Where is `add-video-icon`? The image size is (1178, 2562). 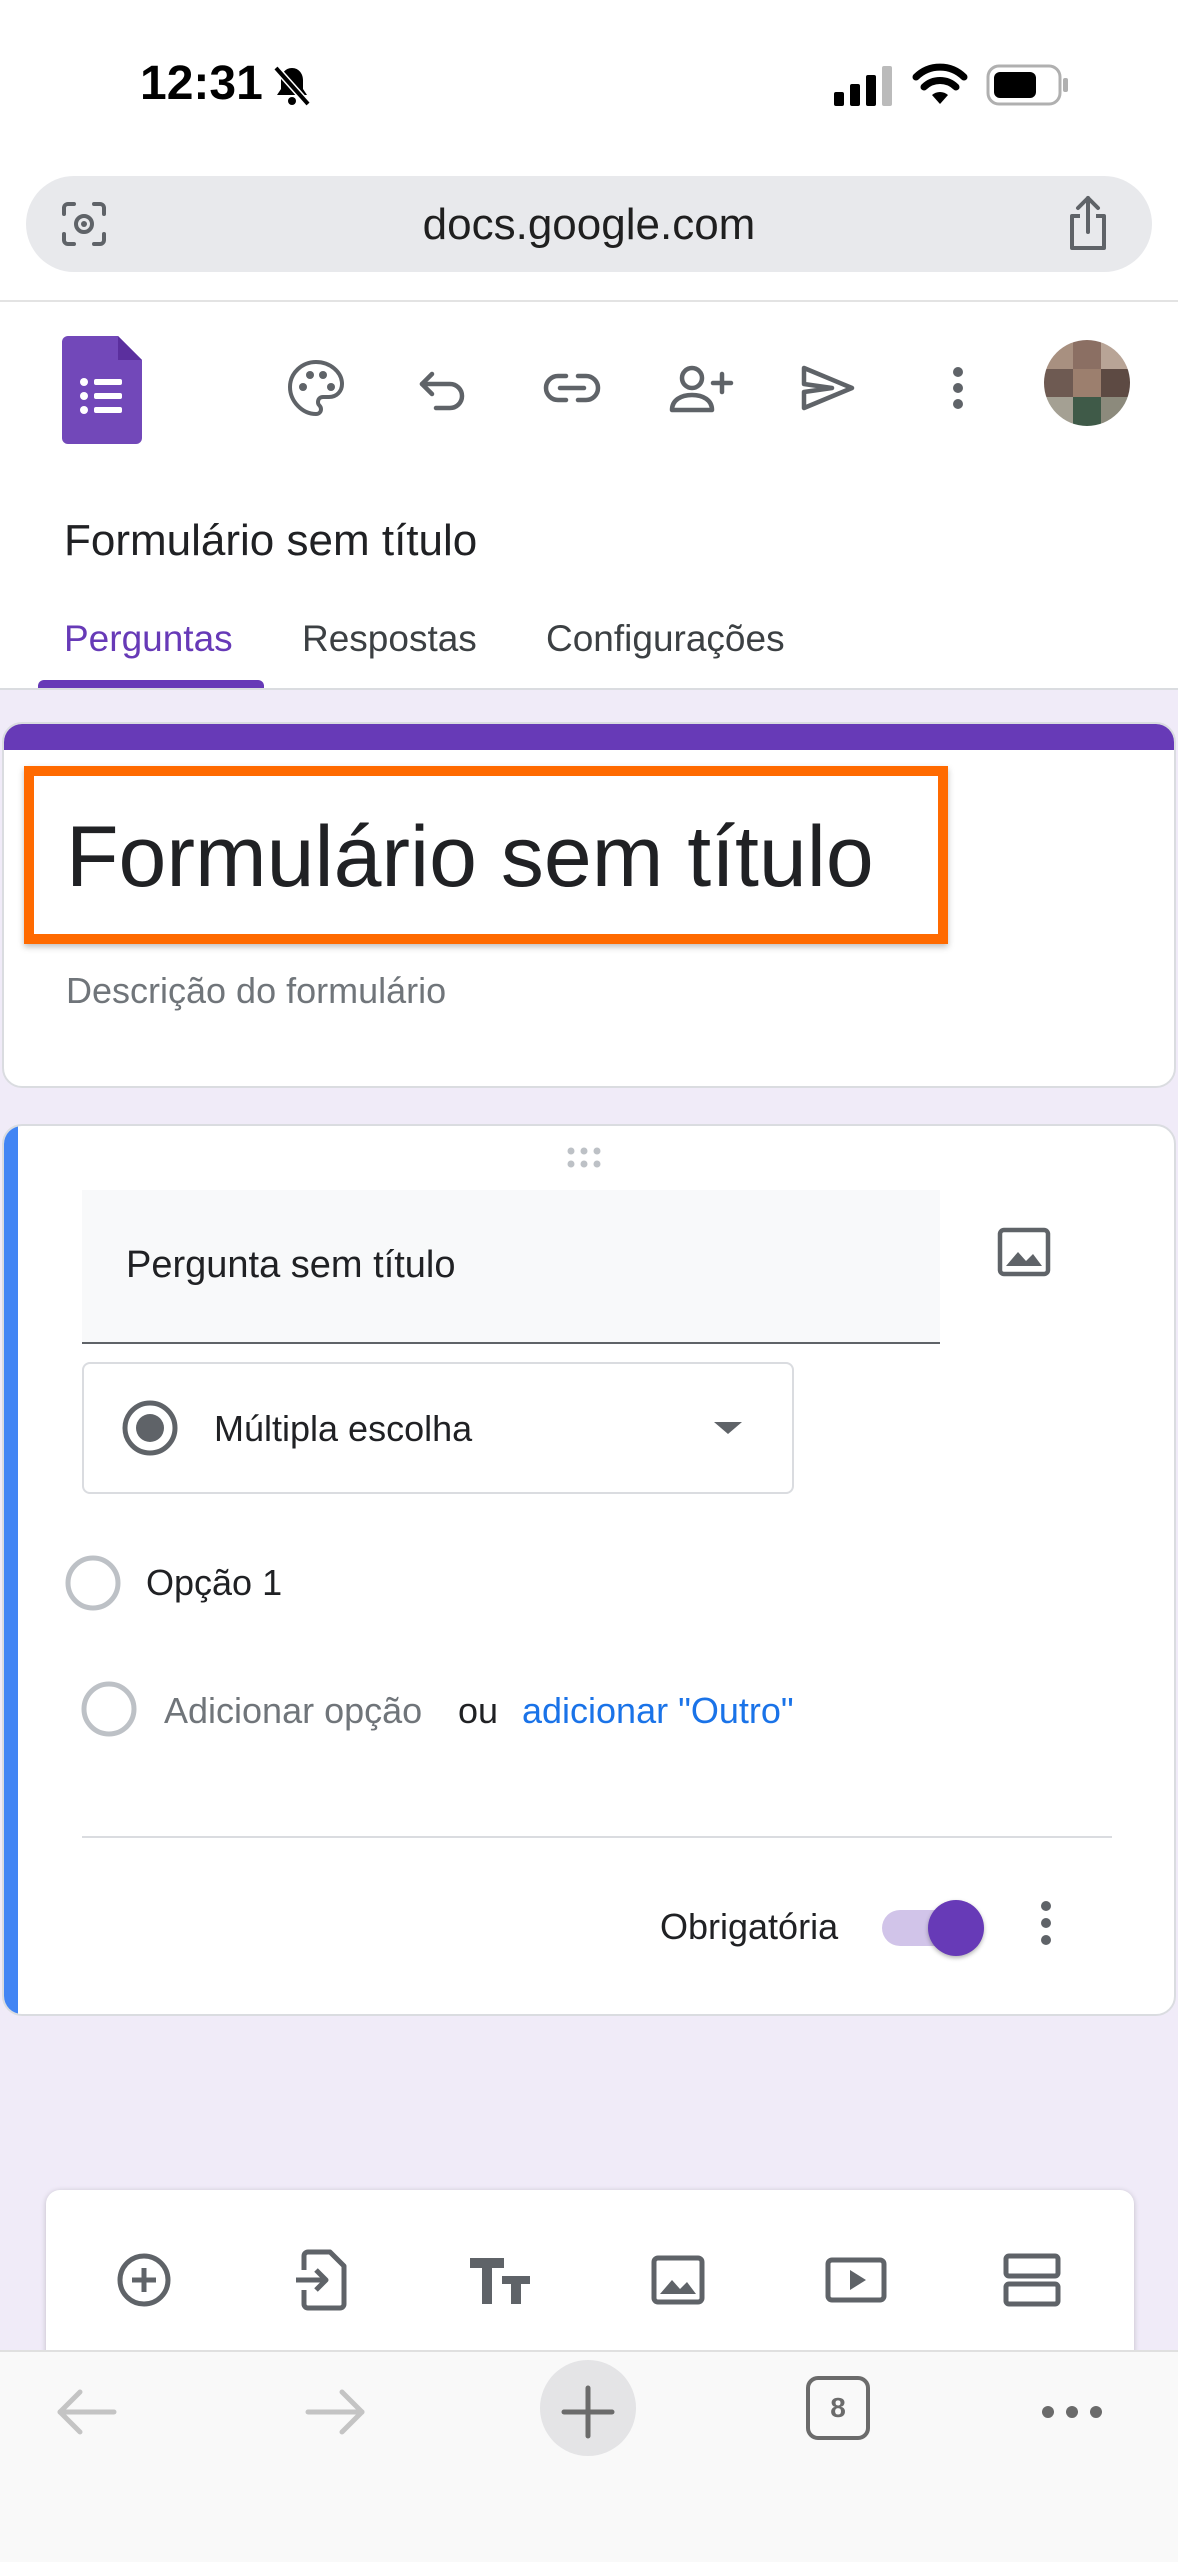
add-video-icon is located at coordinates (856, 2280).